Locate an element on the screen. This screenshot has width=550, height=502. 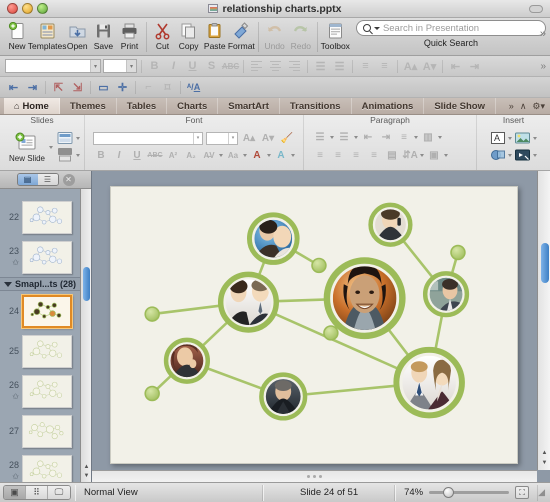
italic-button: I is located at coordinates (173, 66).